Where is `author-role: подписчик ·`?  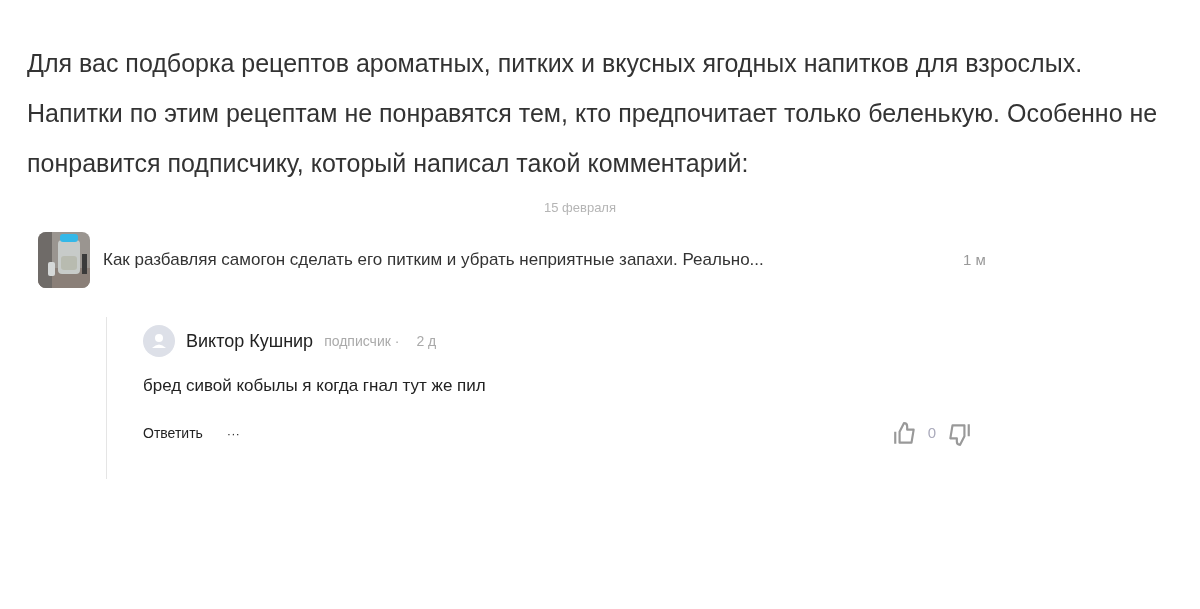 author-role: подписчик · is located at coordinates (362, 341).